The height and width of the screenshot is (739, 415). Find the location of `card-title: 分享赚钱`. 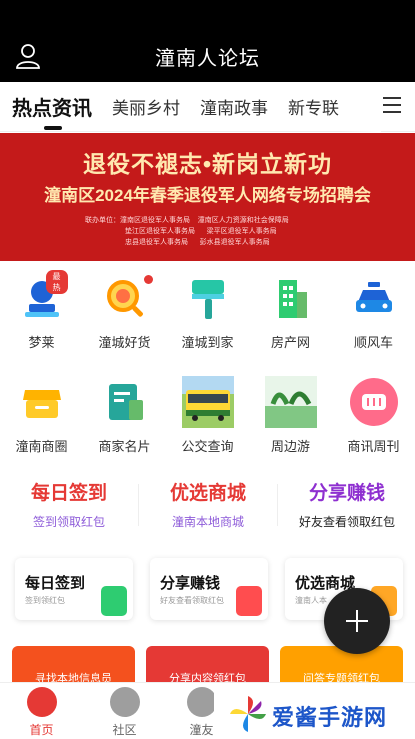

card-title: 分享赚钱 is located at coordinates (190, 583).